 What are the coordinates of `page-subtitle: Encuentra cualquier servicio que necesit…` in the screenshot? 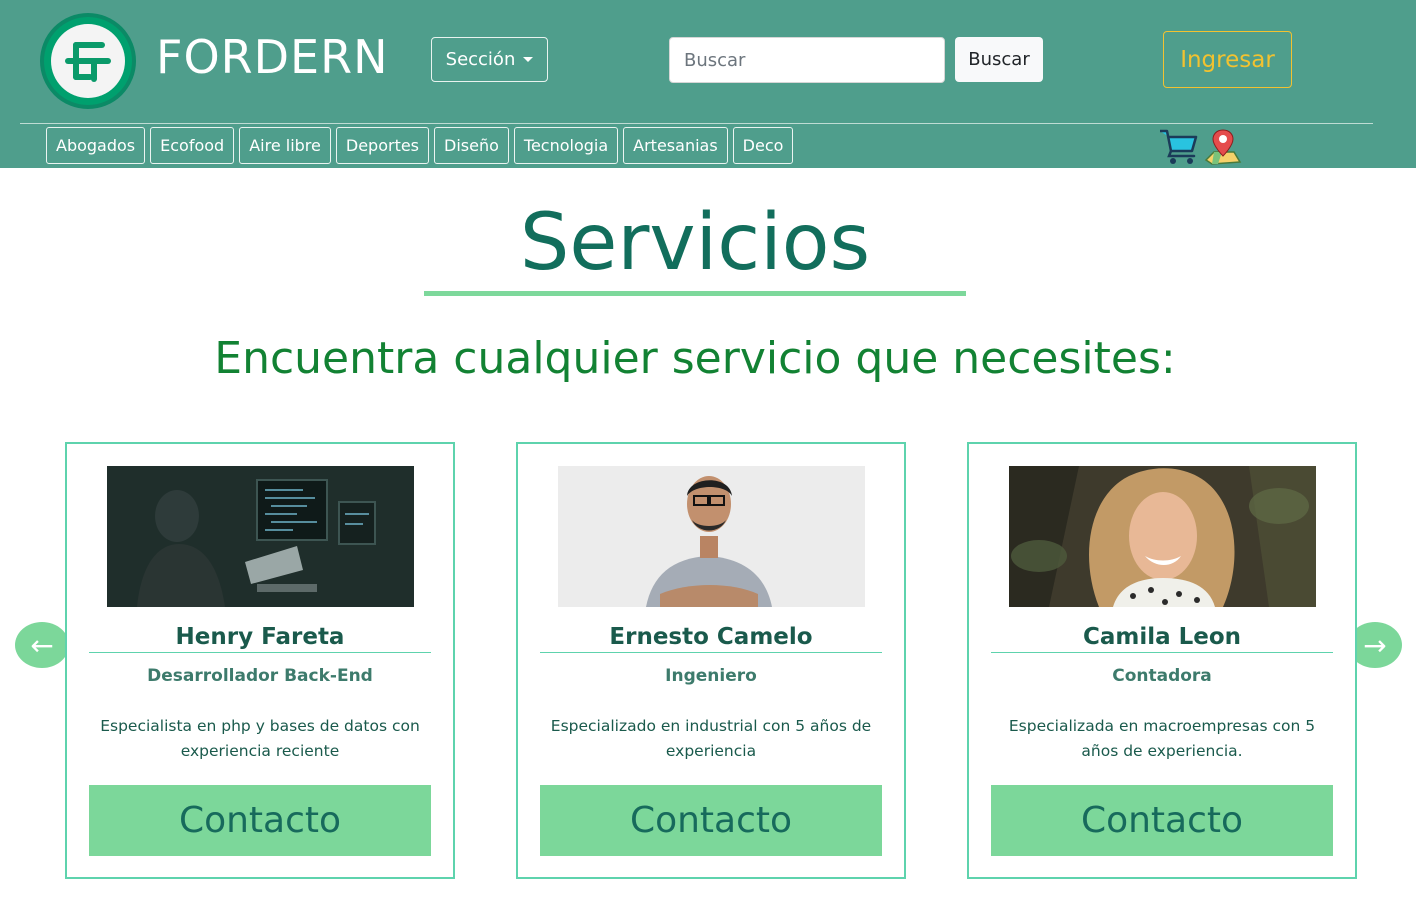 It's located at (695, 358).